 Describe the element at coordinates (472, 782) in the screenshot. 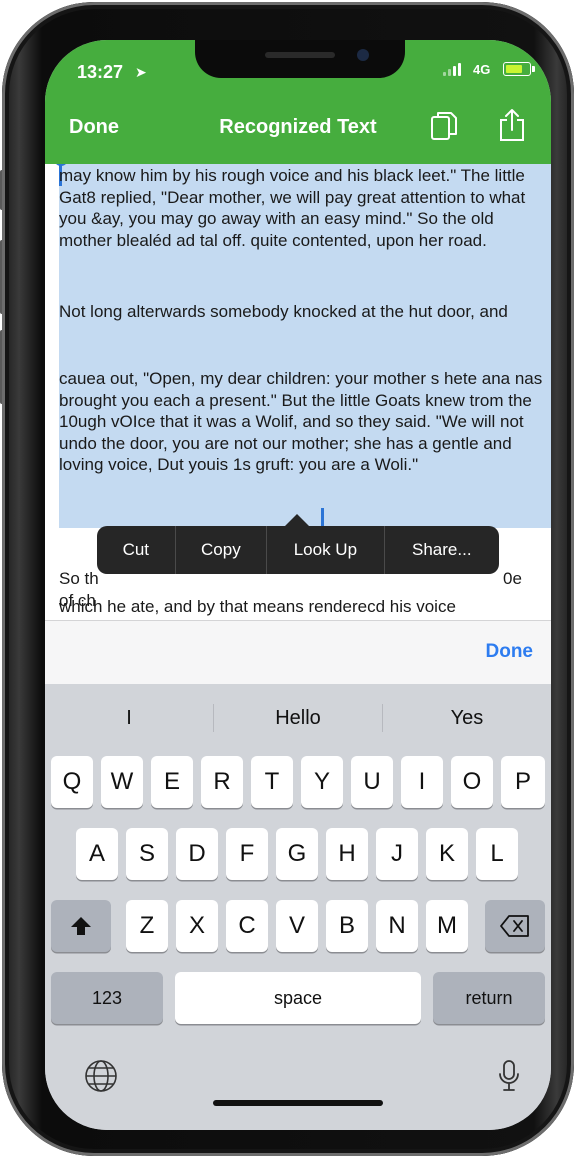

I see `key-o: O` at that location.